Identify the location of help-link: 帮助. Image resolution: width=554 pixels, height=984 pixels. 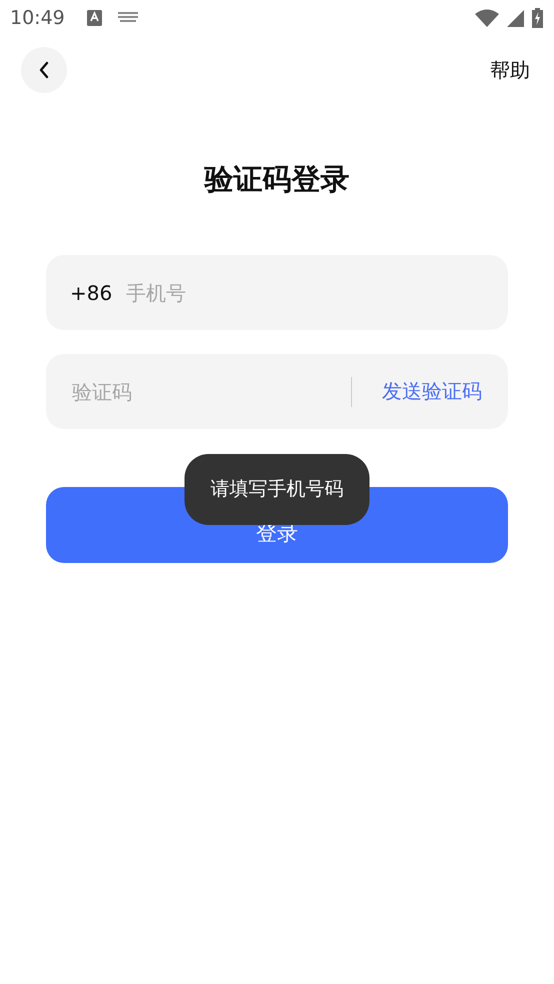
(510, 70).